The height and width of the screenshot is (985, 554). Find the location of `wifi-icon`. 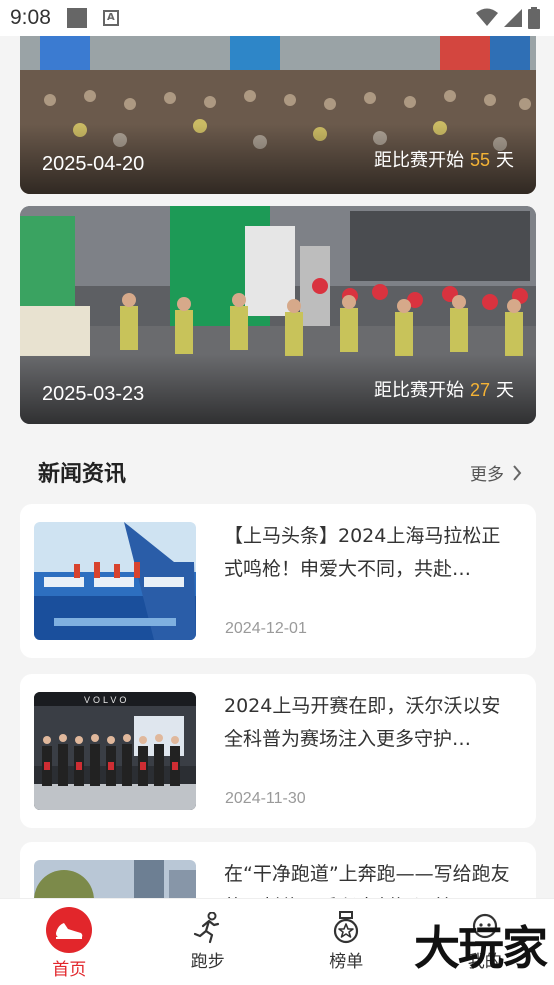

wifi-icon is located at coordinates (487, 17).